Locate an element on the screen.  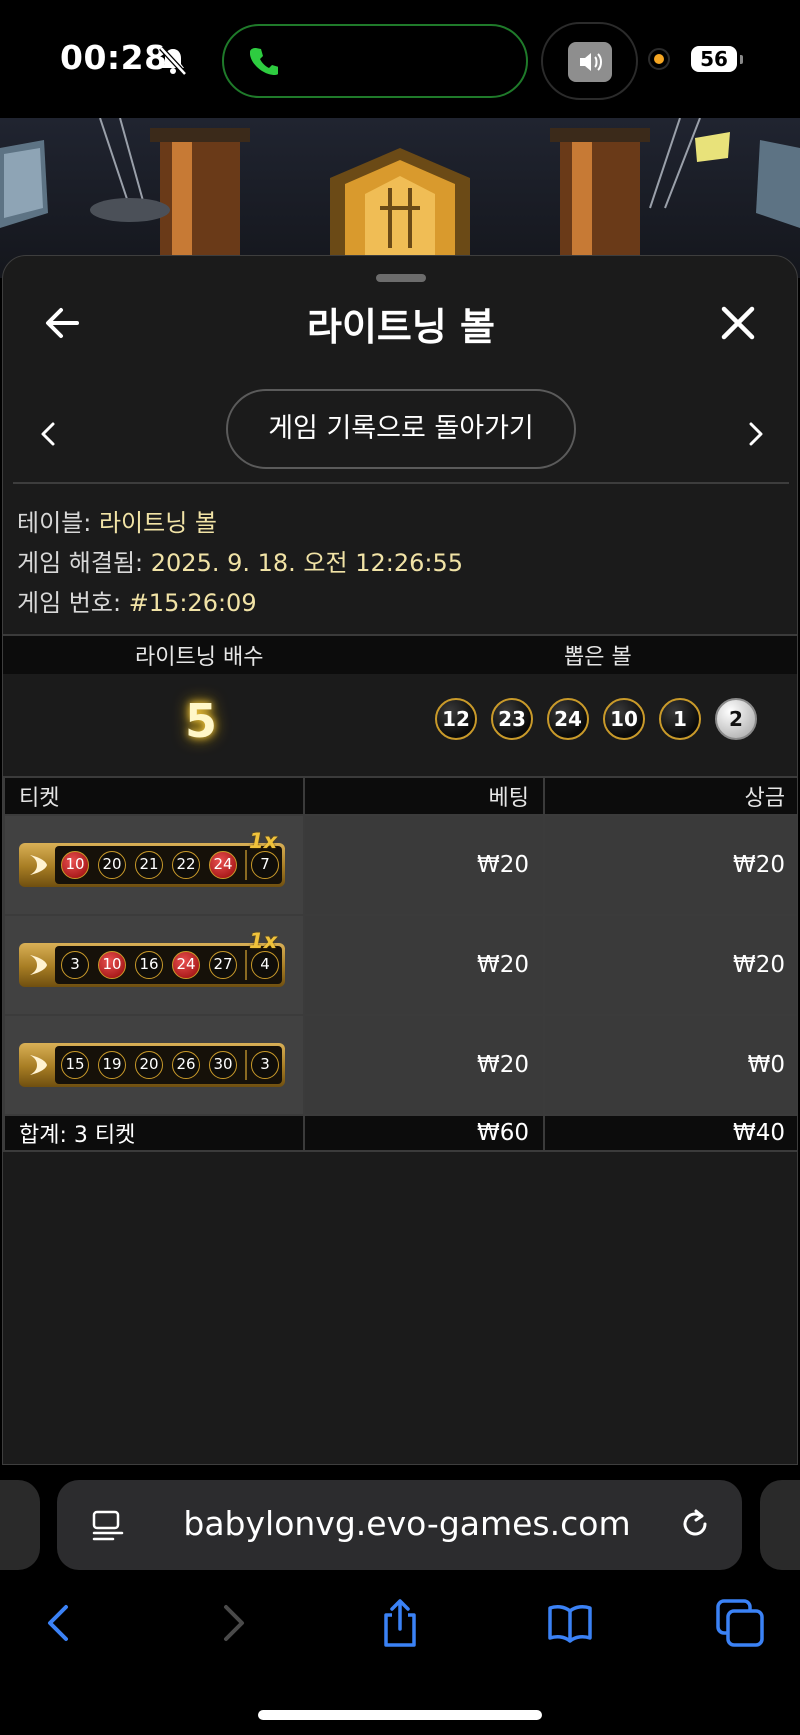
home-indicator is located at coordinates (400, 1715).